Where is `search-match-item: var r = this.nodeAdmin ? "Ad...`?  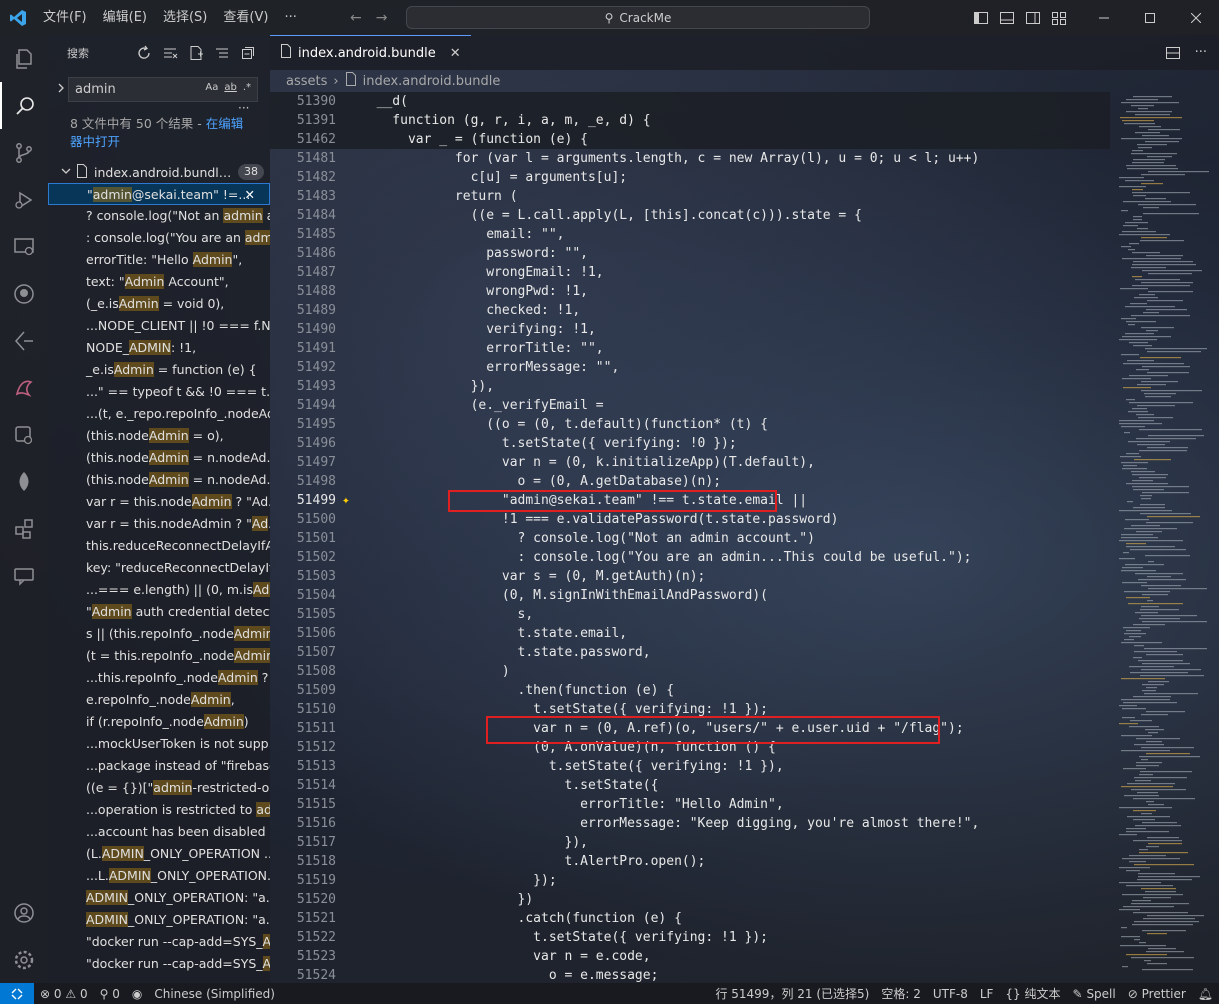 search-match-item: var r = this.nodeAdmin ? "Ad... is located at coordinates (159, 502).